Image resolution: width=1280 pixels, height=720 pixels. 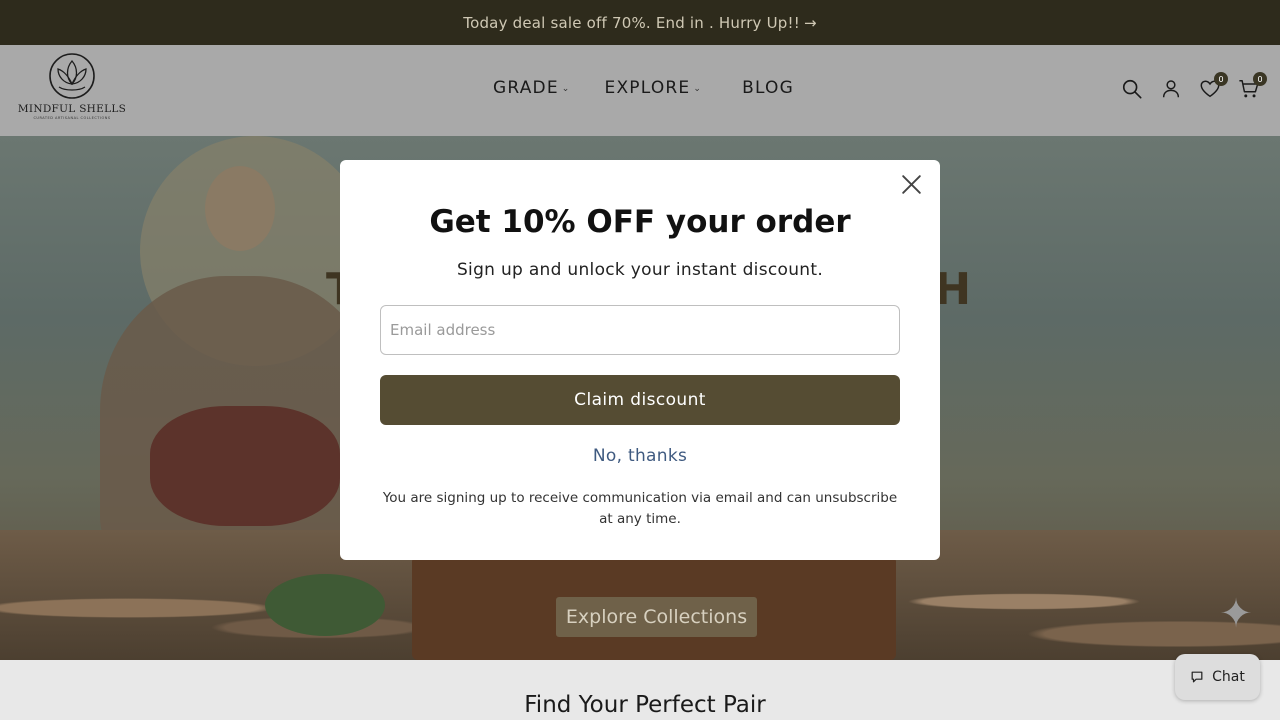 I want to click on lotus-logo-icon, so click(x=72, y=76).